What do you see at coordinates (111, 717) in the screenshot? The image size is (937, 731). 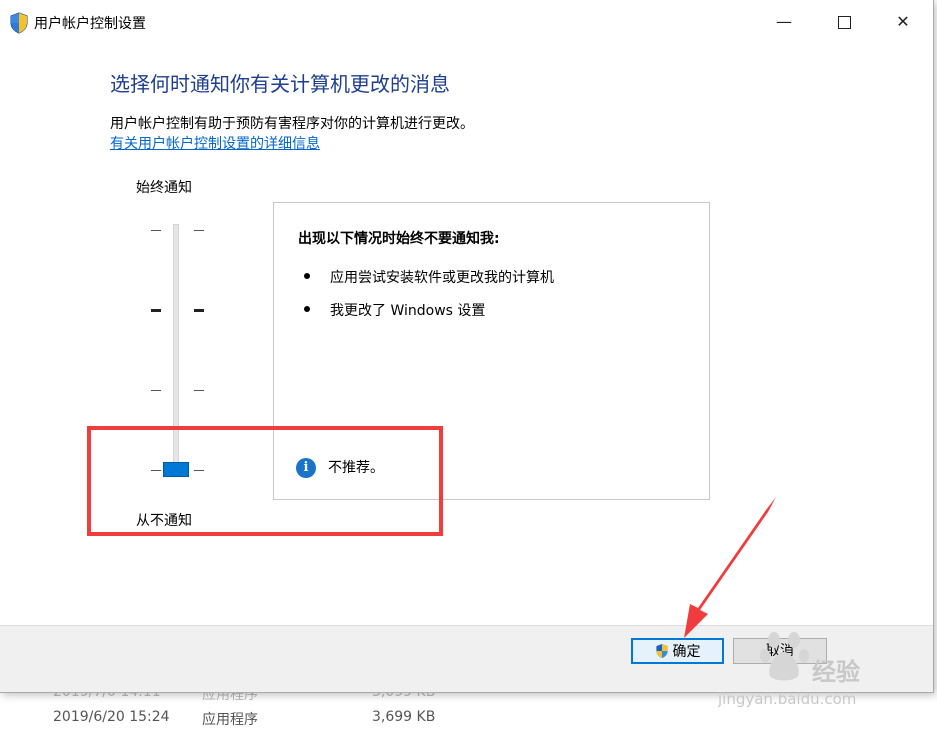 I see `file-date: 2019/6/20 15:24` at bounding box center [111, 717].